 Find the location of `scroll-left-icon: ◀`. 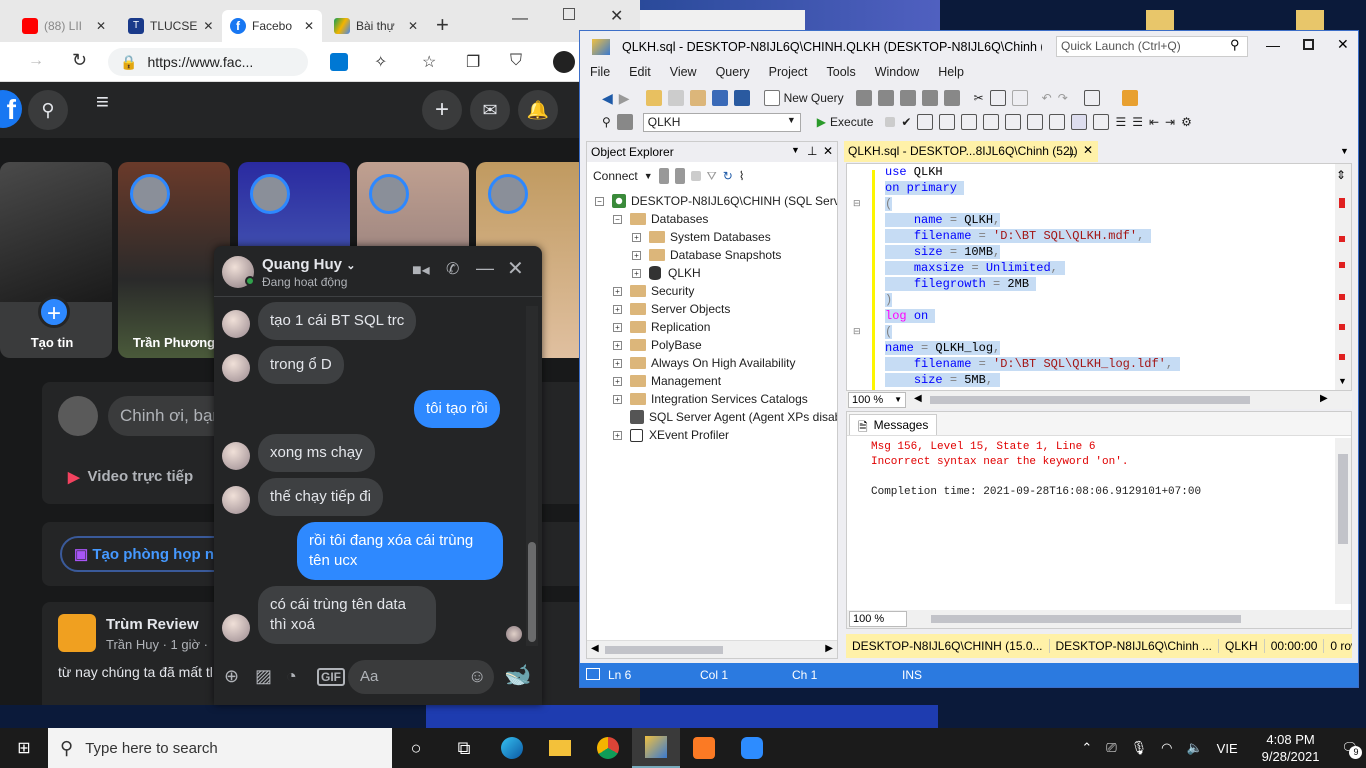

scroll-left-icon: ◀ is located at coordinates (595, 648).